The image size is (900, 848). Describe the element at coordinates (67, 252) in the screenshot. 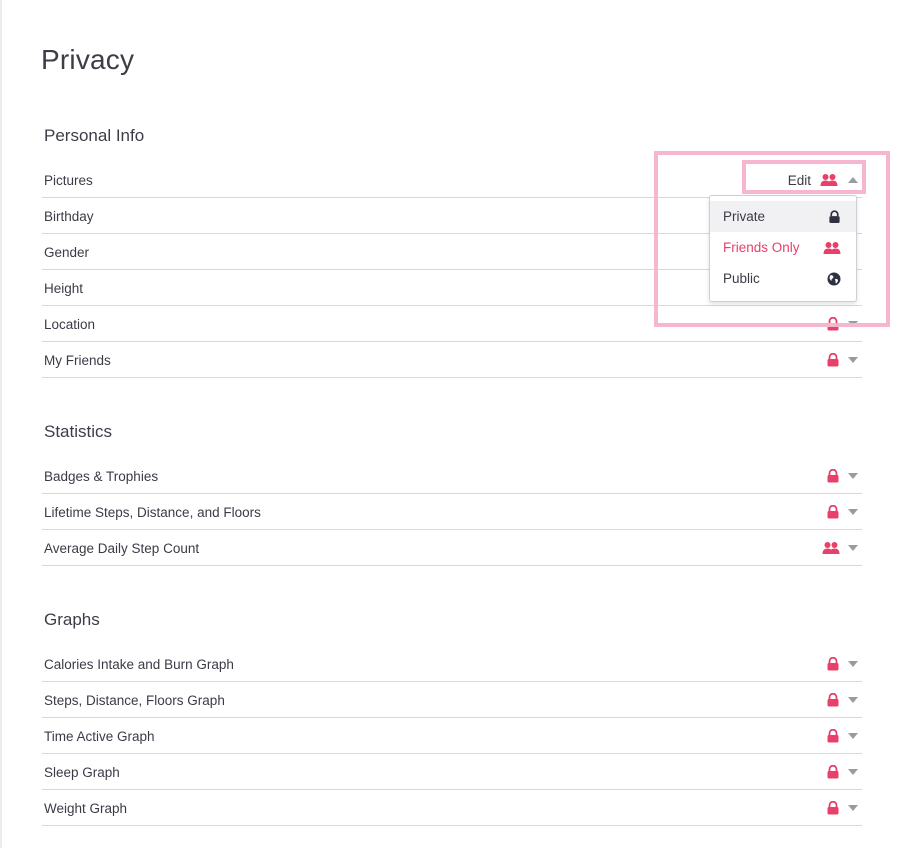

I see `row-label: Gender` at that location.